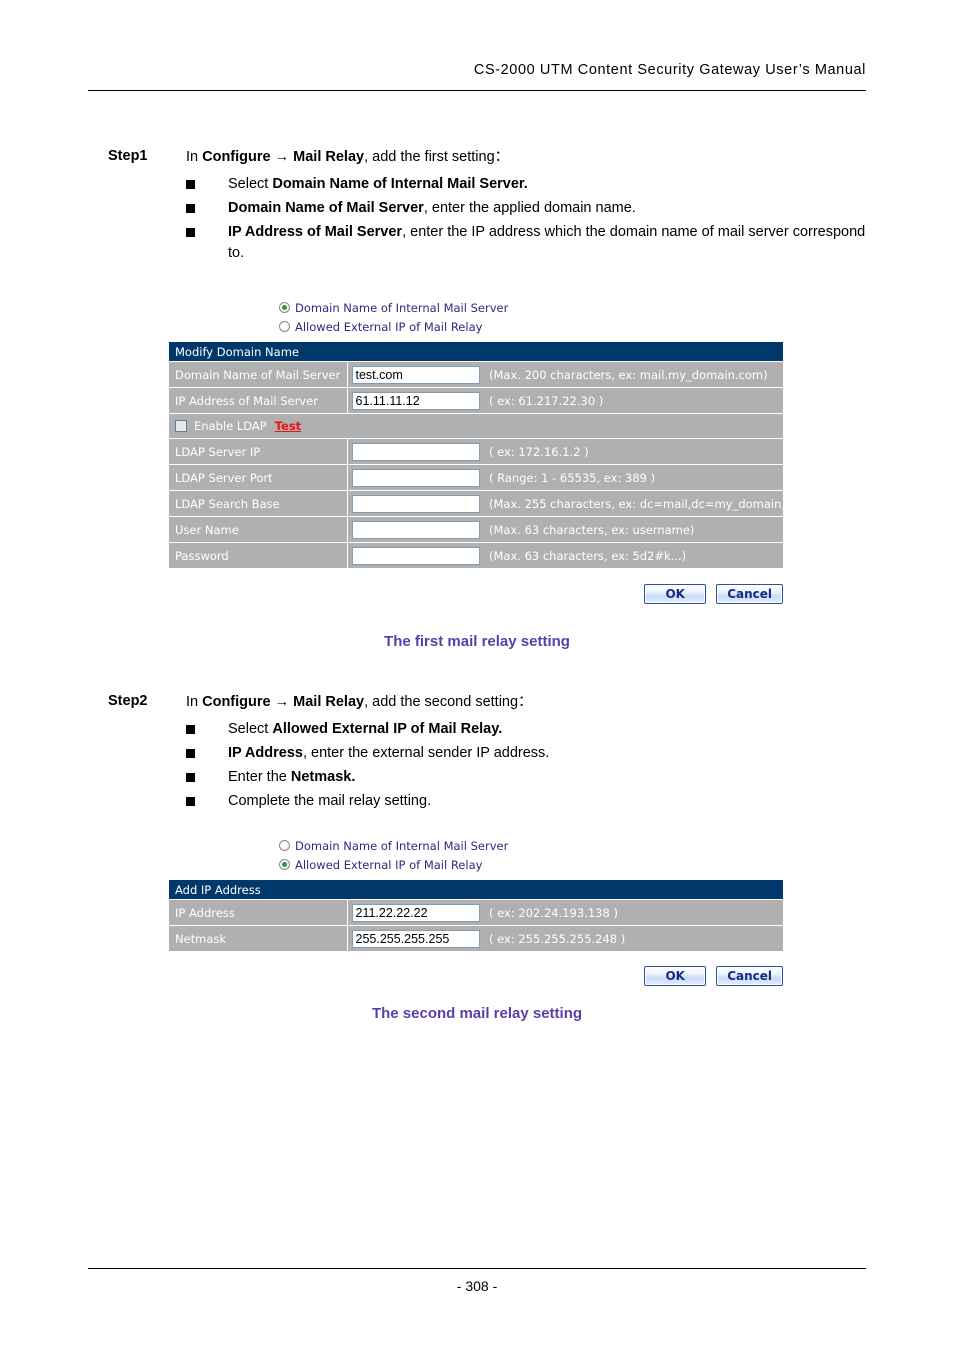 The height and width of the screenshot is (1350, 954). Describe the element at coordinates (415, 555) in the screenshot. I see `password-input` at that location.